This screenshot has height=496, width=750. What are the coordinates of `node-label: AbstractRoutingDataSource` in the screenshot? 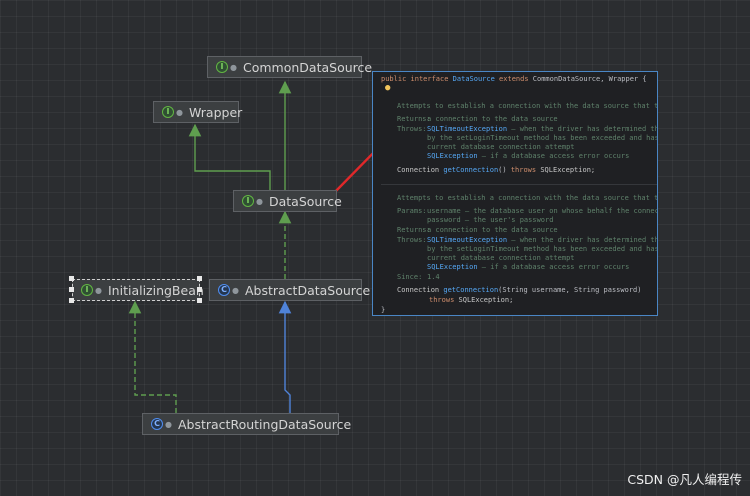 It's located at (264, 424).